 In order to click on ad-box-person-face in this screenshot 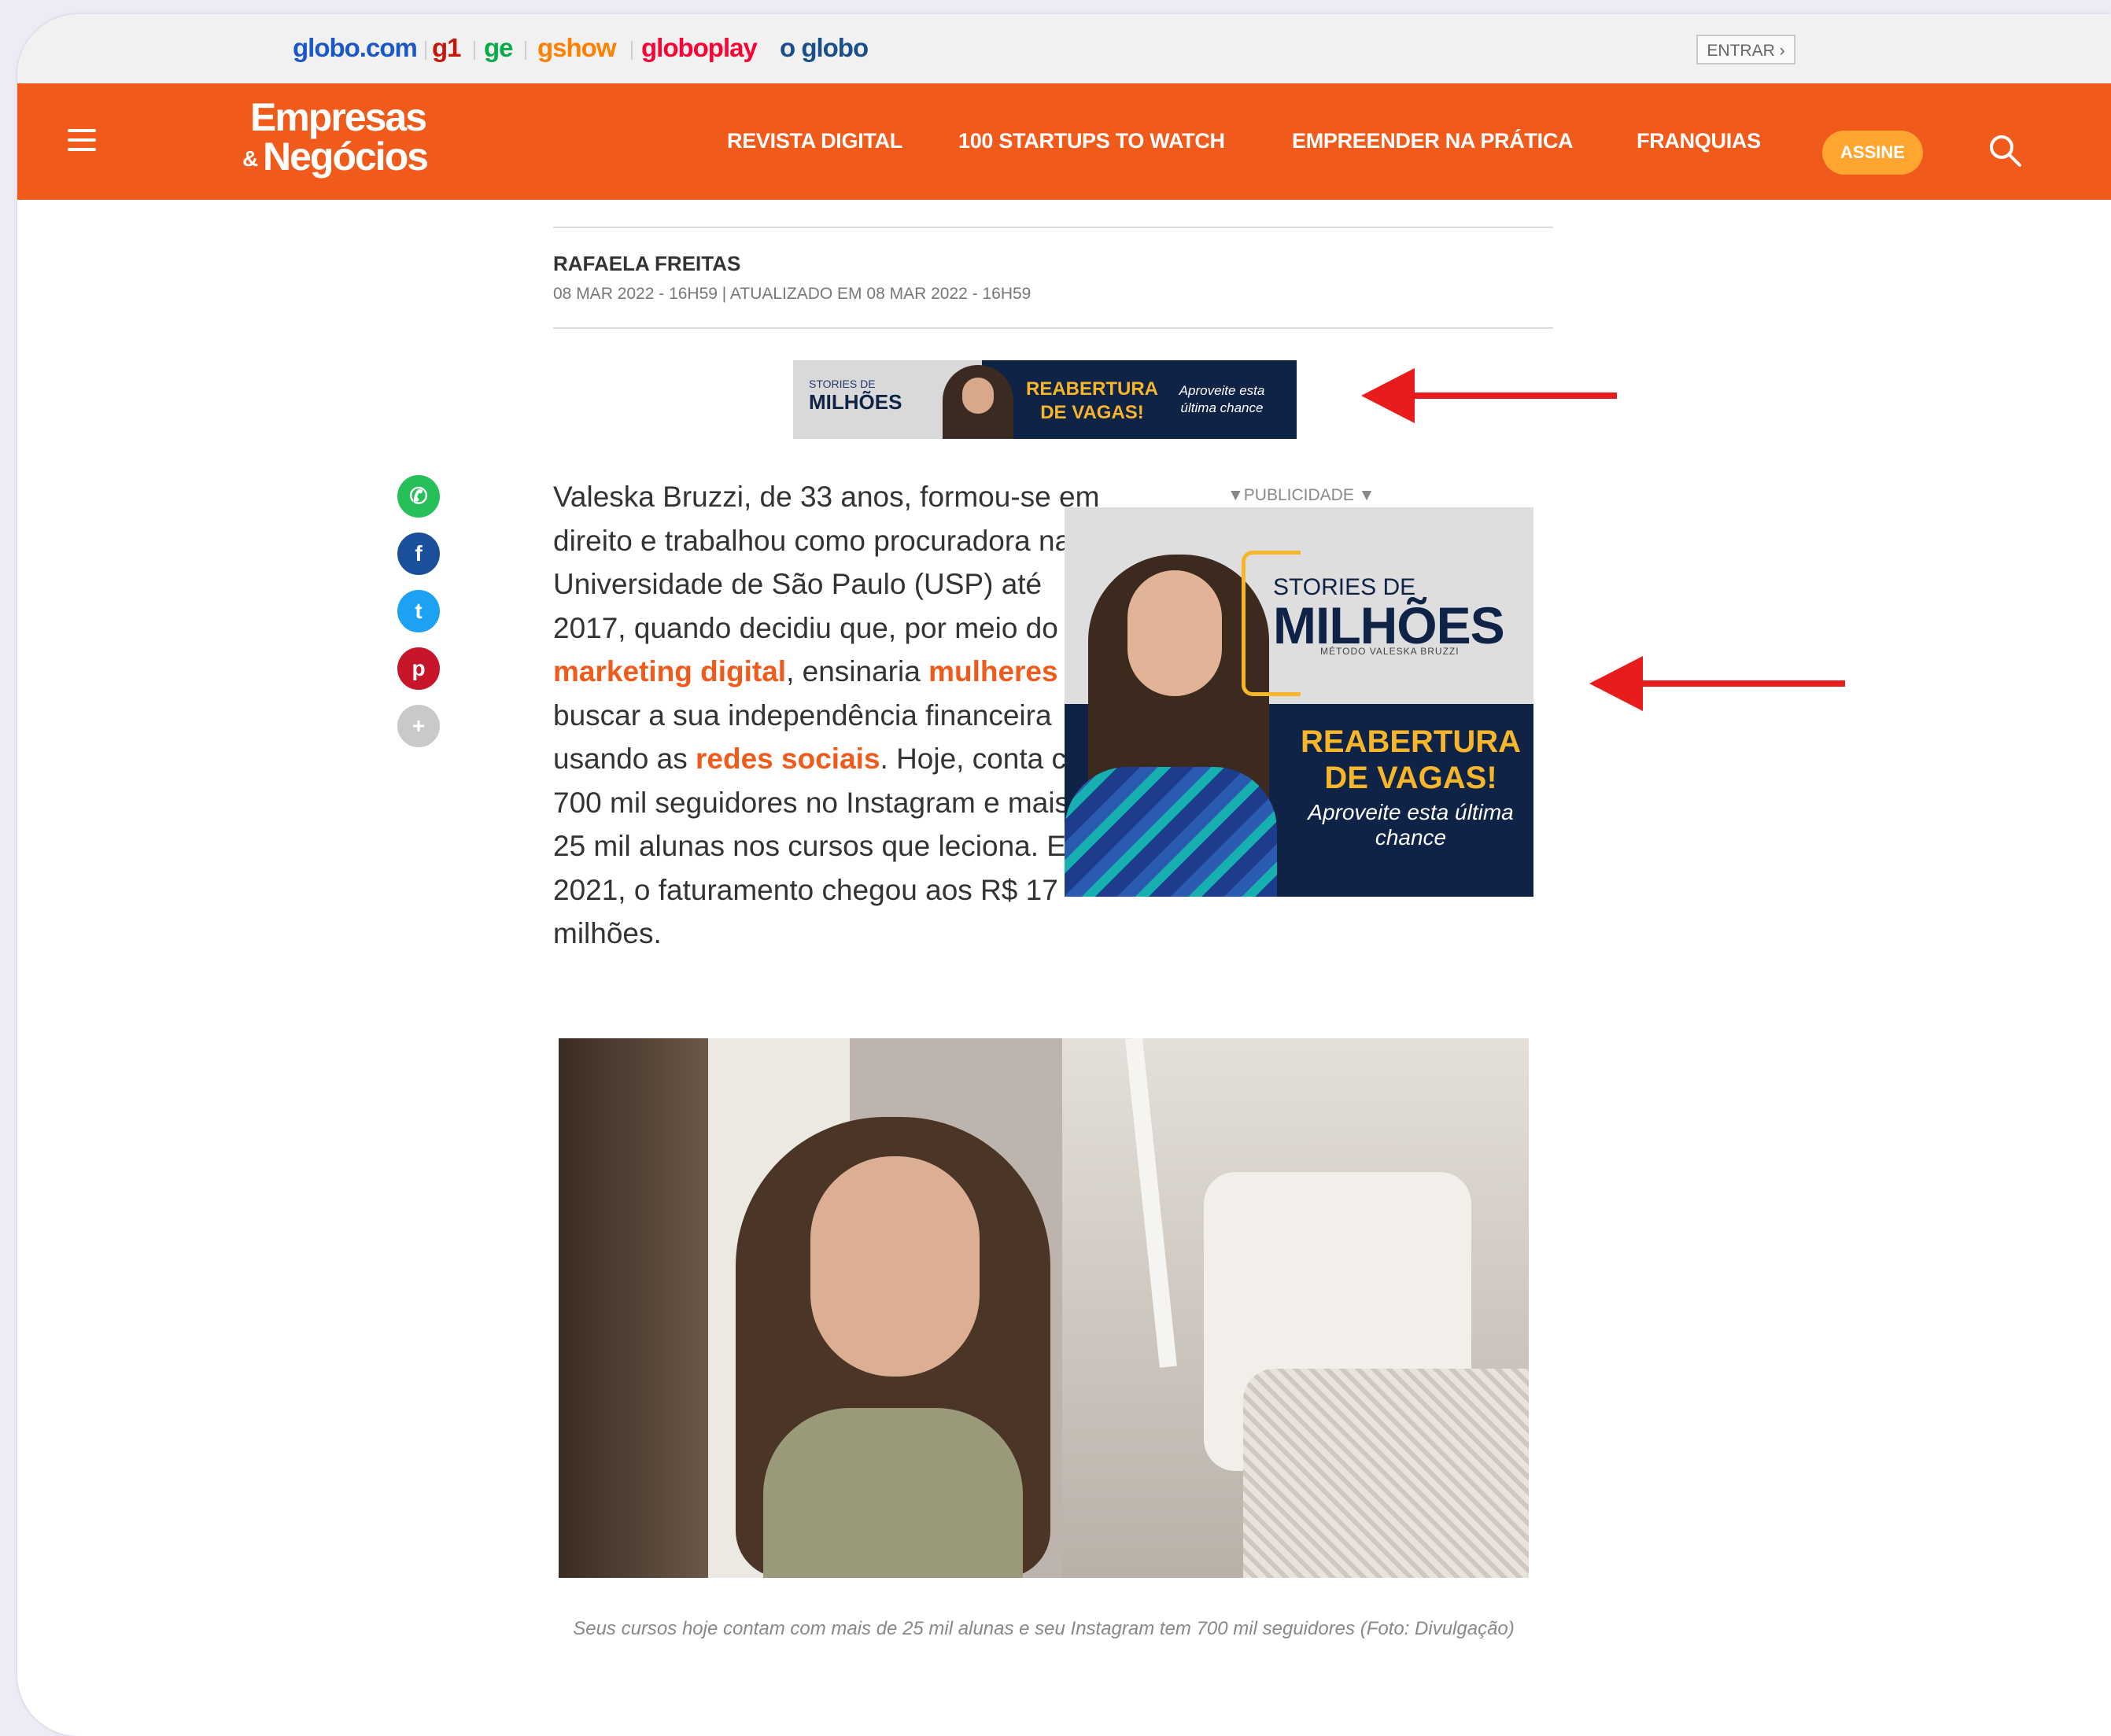, I will do `click(1174, 633)`.